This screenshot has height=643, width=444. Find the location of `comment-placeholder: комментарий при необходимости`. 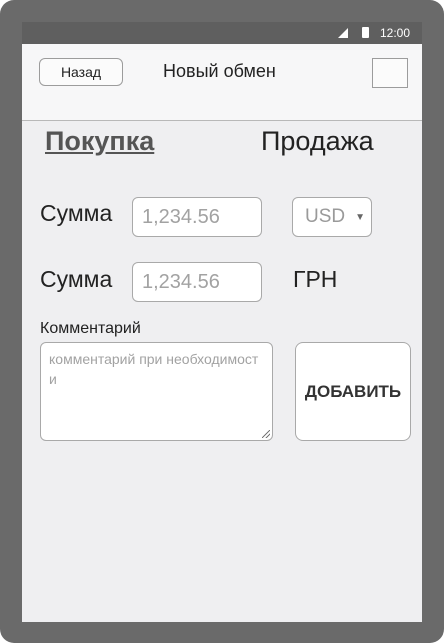

comment-placeholder: комментарий при необходимости is located at coordinates (154, 369).